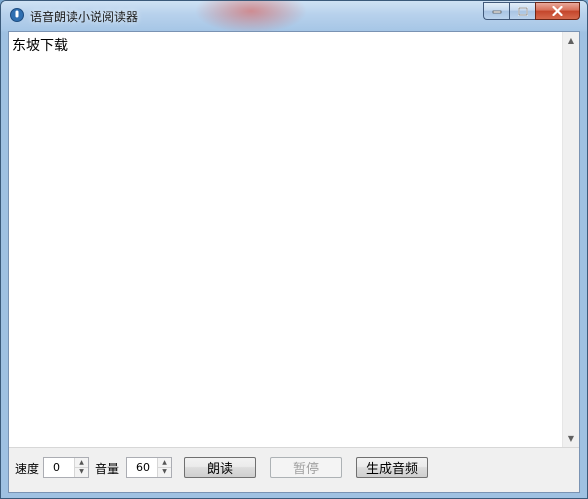 The image size is (588, 499). What do you see at coordinates (81, 471) in the screenshot?
I see `speed-down-icon: ▼` at bounding box center [81, 471].